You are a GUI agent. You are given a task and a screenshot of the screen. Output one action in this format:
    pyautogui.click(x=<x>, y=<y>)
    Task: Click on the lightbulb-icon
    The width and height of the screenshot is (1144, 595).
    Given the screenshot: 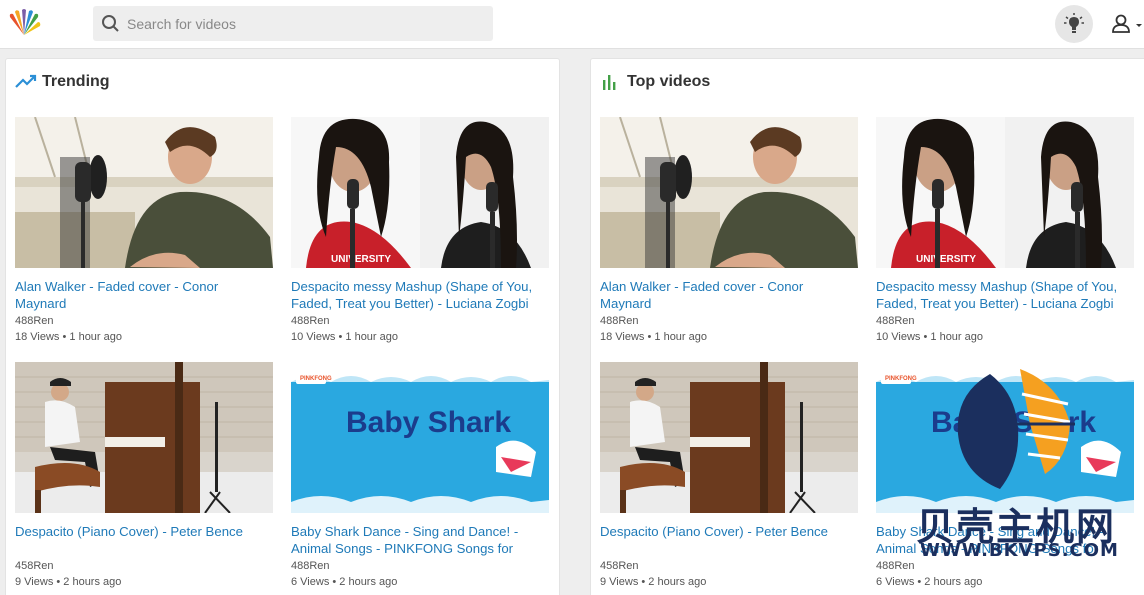 What is the action you would take?
    pyautogui.click(x=1074, y=23)
    